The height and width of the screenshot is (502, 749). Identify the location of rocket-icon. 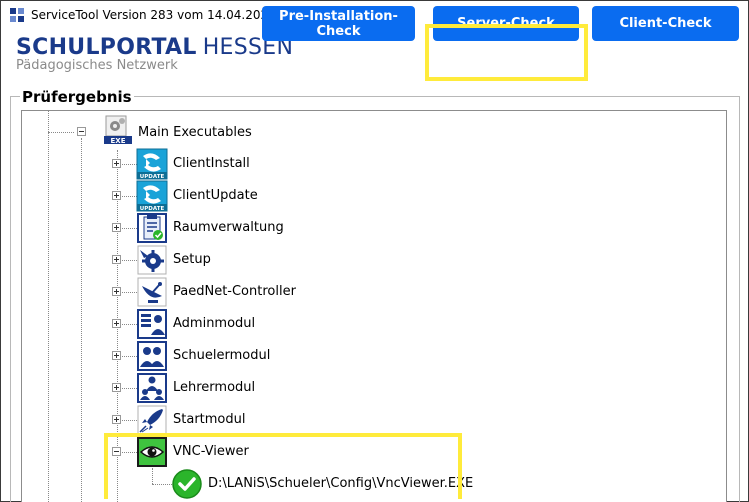
(152, 420).